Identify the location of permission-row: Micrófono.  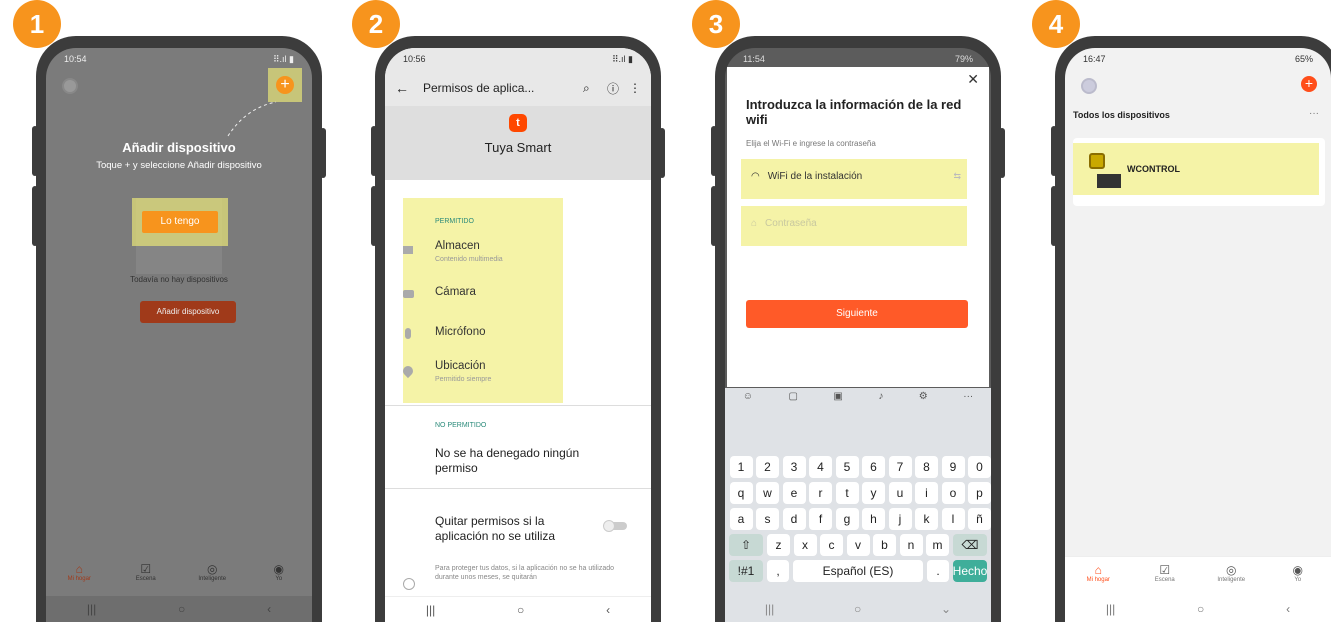
(518, 342).